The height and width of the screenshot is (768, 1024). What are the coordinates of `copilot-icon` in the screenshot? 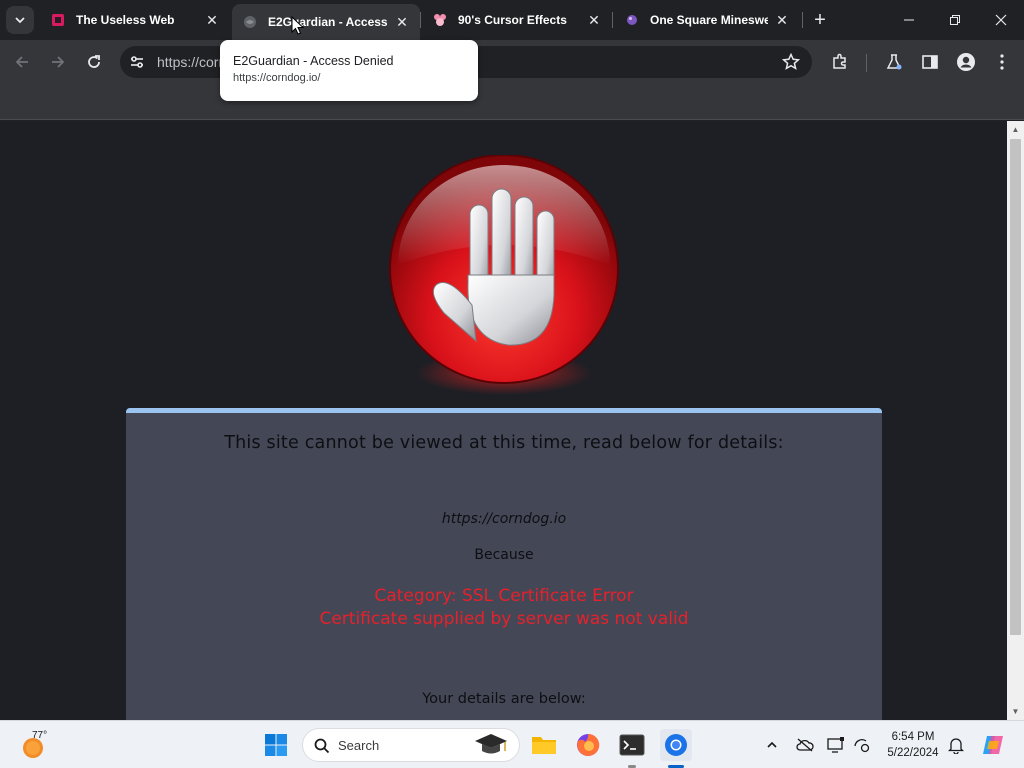 It's located at (993, 745).